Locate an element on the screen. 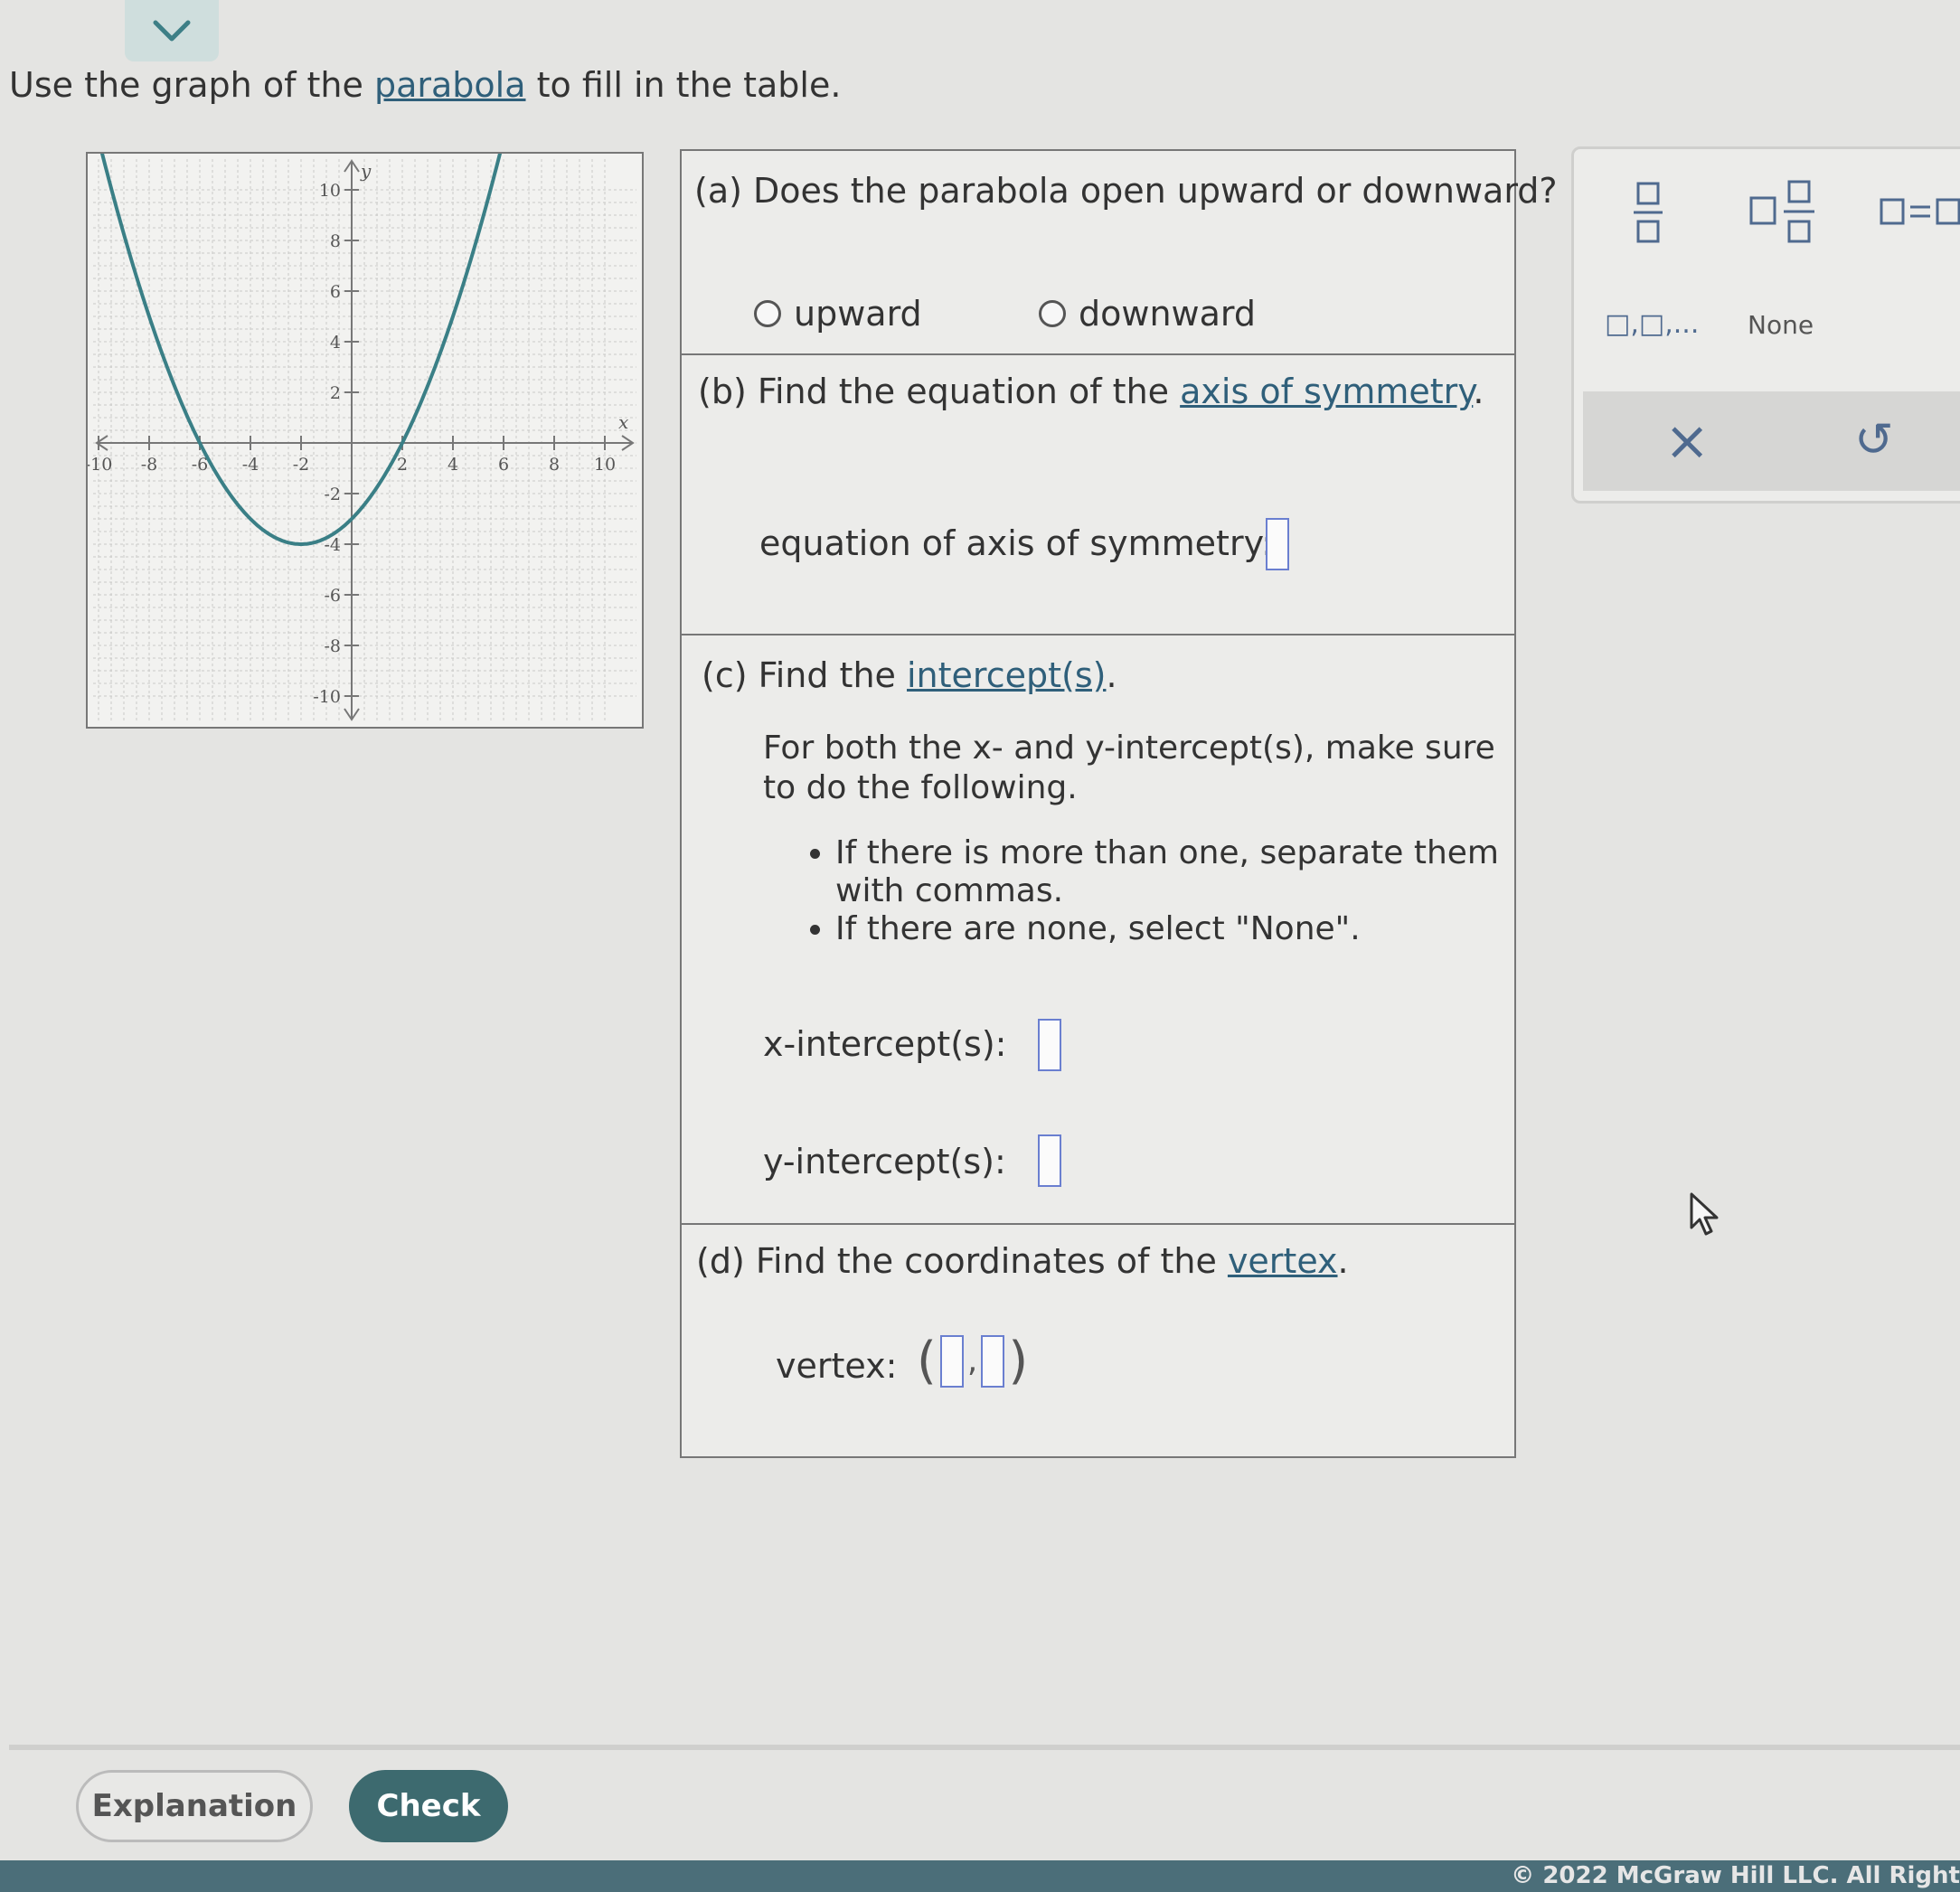 This screenshot has height=1892, width=1960. intercepts-link: intercept(s) is located at coordinates (1006, 675).